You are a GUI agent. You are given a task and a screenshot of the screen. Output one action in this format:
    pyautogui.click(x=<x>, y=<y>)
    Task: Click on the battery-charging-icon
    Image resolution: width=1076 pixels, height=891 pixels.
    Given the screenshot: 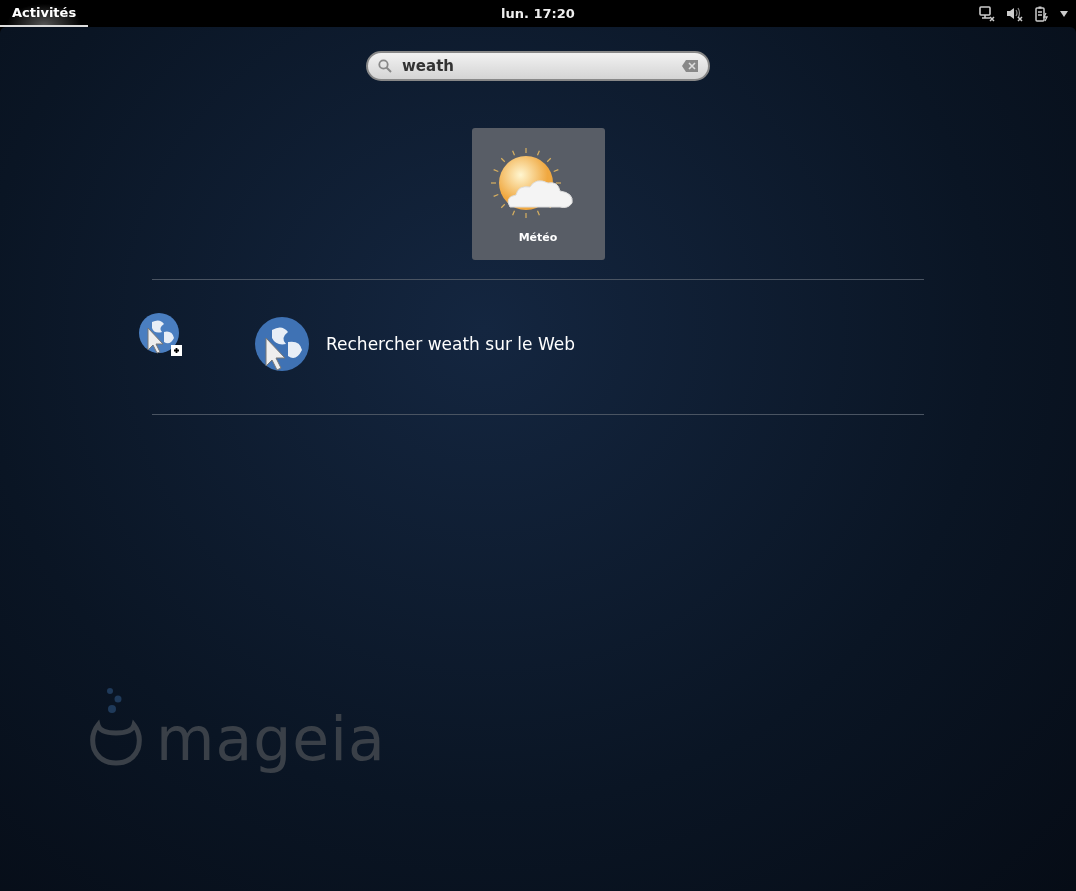 What is the action you would take?
    pyautogui.click(x=1042, y=13)
    